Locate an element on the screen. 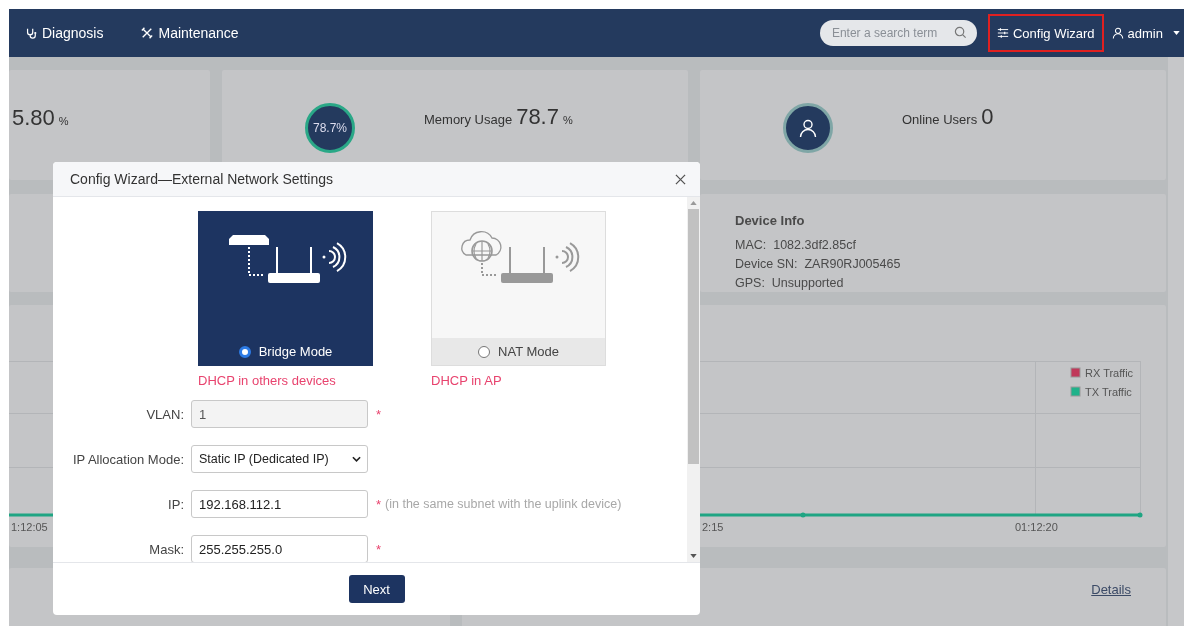  input-field: 192.168.112.1 is located at coordinates (279, 504).